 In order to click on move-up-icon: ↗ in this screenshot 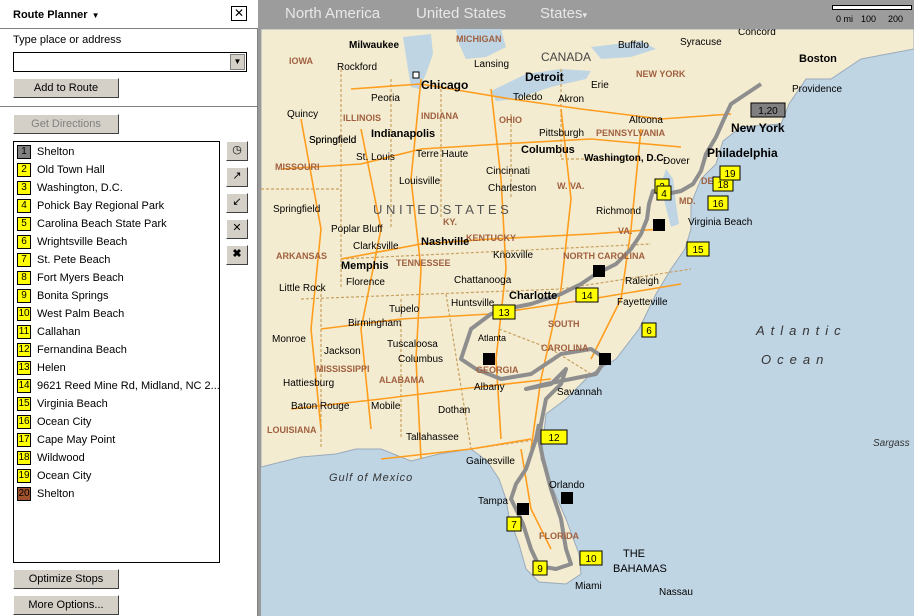, I will do `click(237, 177)`.